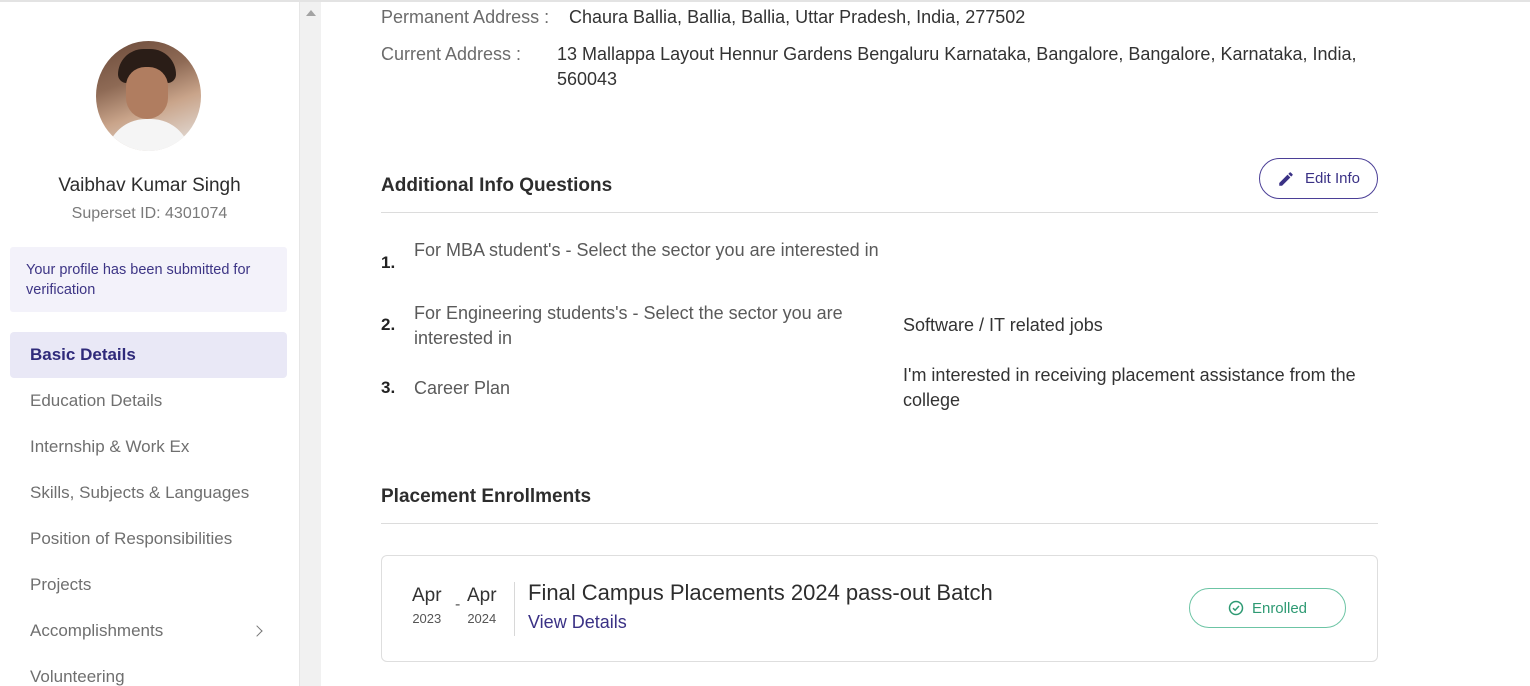  I want to click on superset-id: Superset ID: 4301074, so click(149, 213).